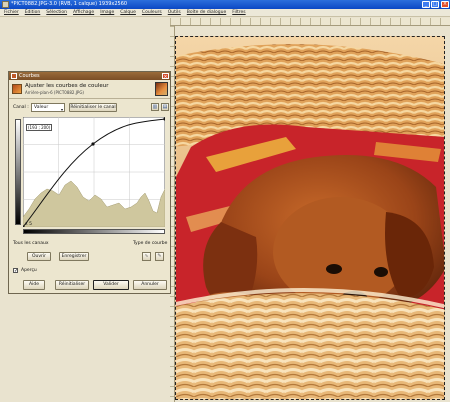 The width and height of the screenshot is (450, 402). I want to click on coordinate-readout: (193 ; 200), so click(39, 127).